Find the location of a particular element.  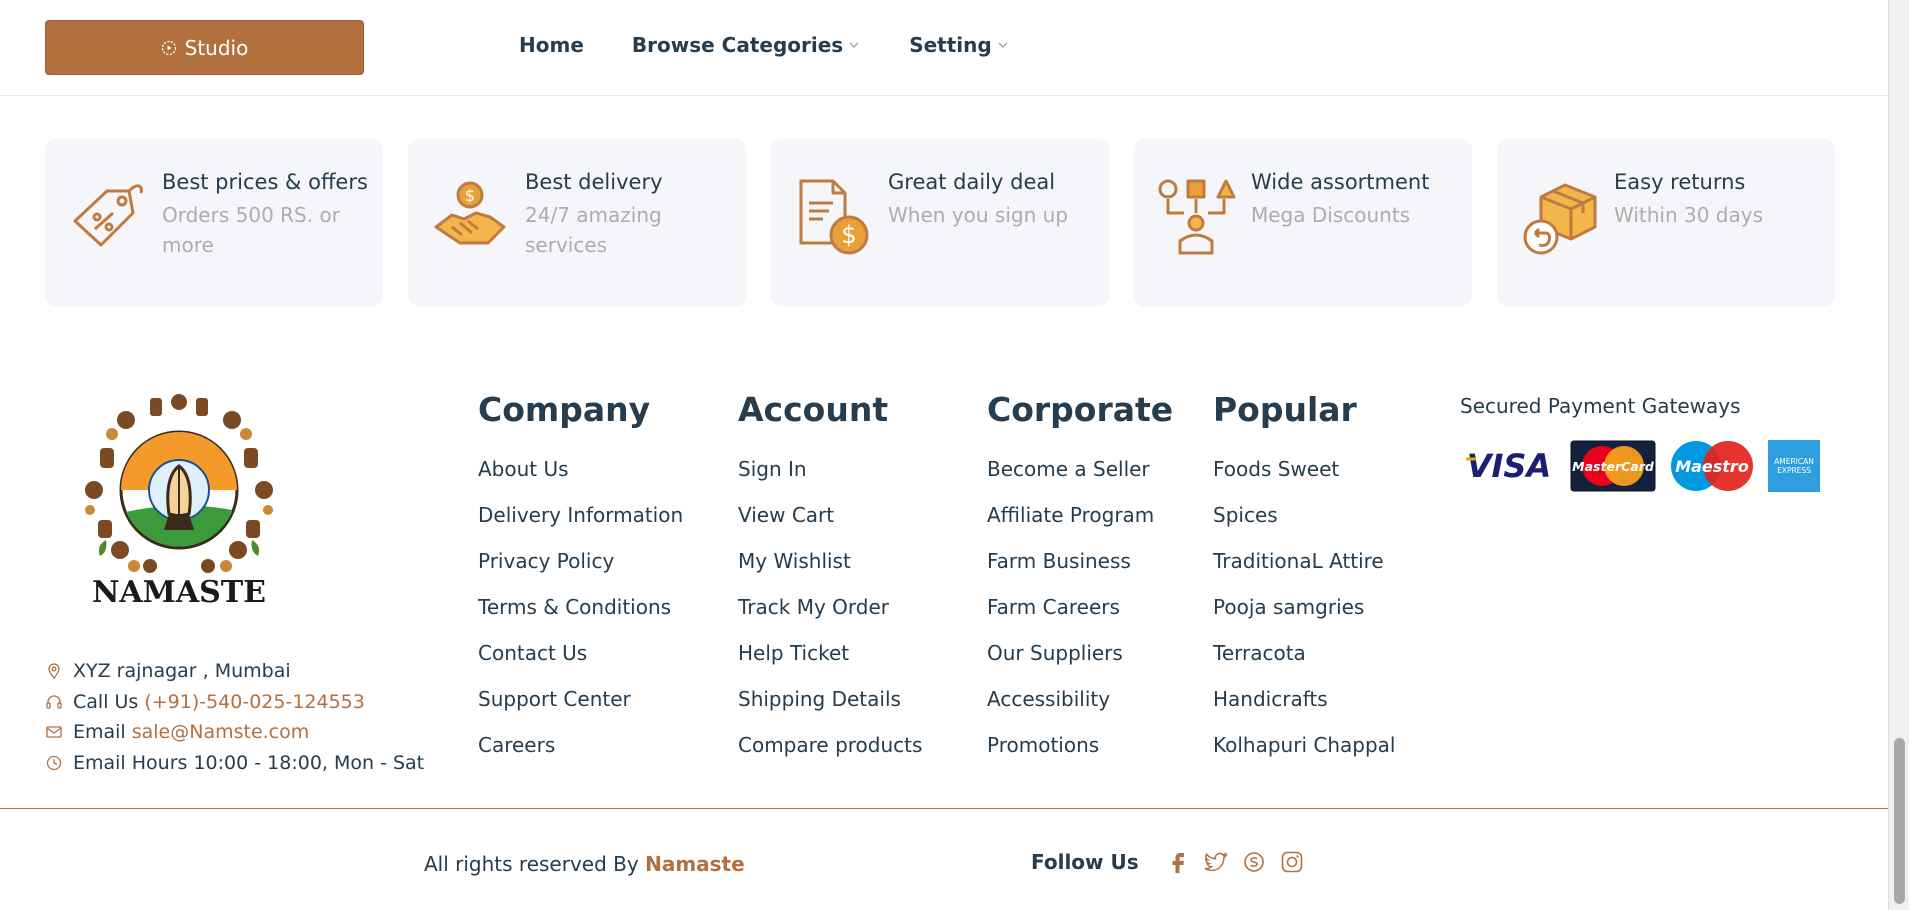

footer-link: Compare products is located at coordinates (830, 745).